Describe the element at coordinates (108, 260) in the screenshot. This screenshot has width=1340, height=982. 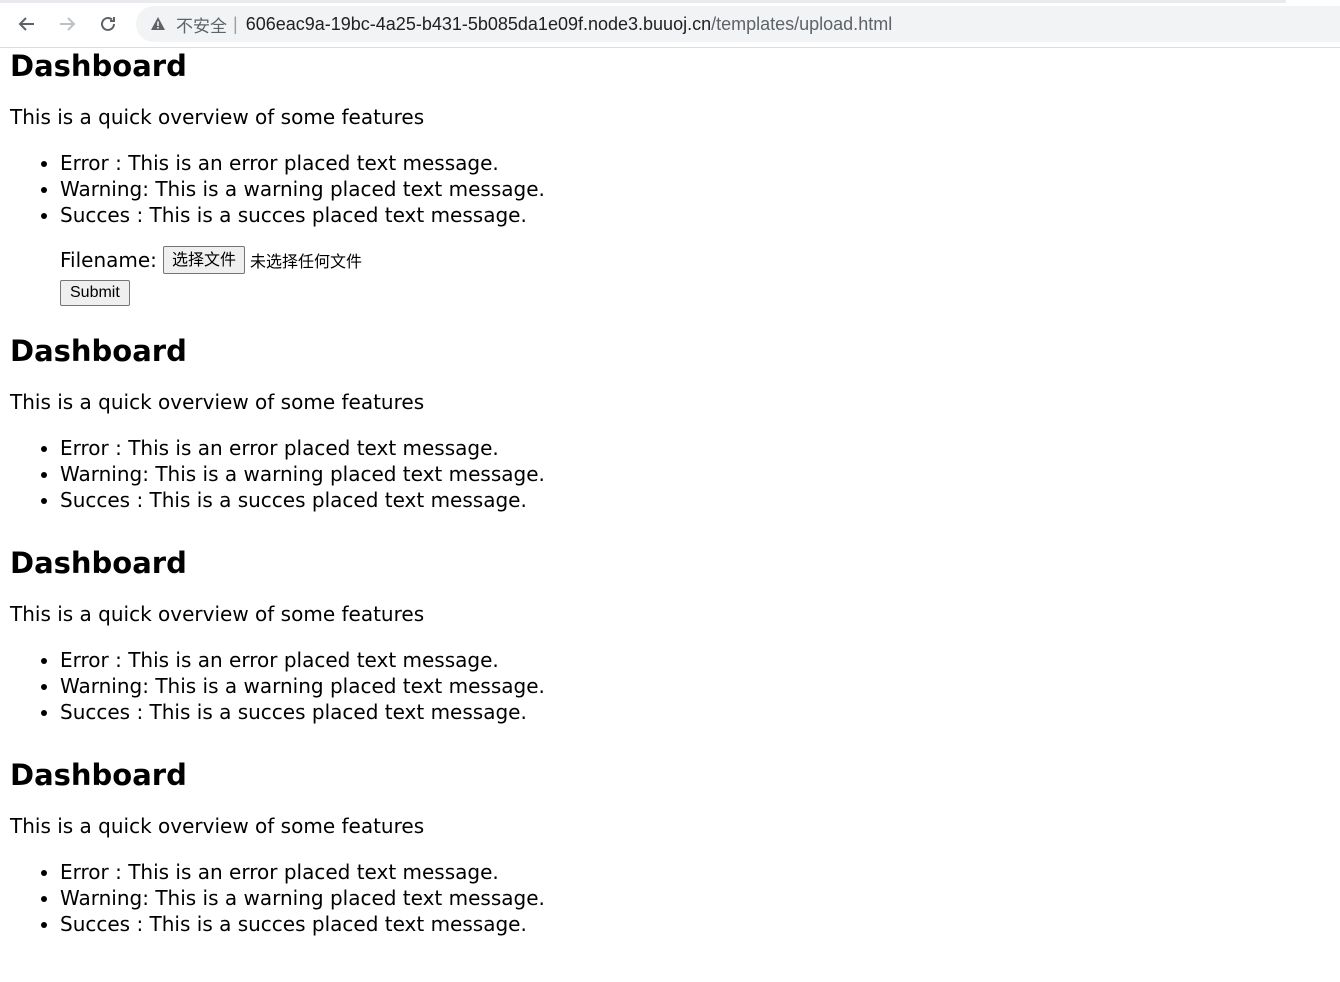
I see `filename-label: Filename:` at that location.